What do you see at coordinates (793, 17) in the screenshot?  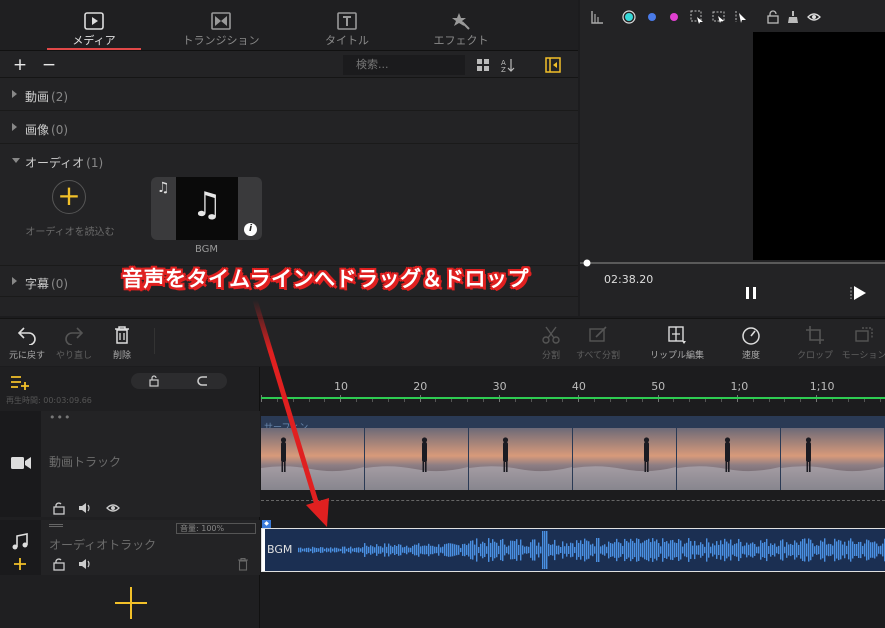 I see `clean-icon` at bounding box center [793, 17].